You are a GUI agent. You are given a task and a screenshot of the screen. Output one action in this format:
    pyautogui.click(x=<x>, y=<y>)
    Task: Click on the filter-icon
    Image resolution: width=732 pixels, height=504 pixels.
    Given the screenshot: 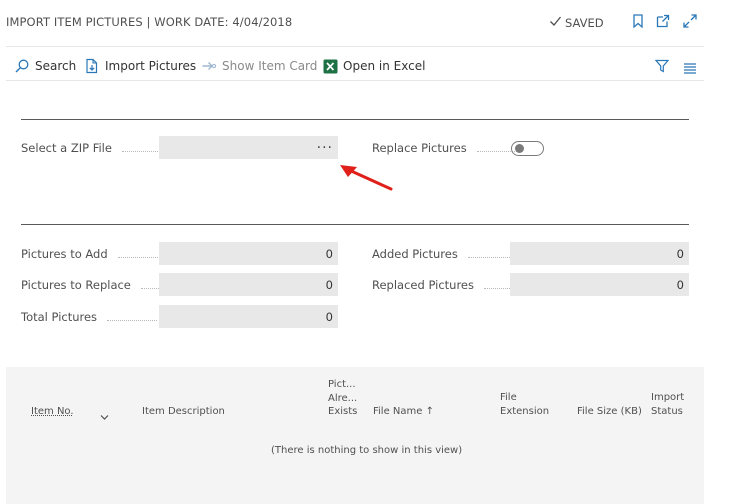 What is the action you would take?
    pyautogui.click(x=662, y=67)
    